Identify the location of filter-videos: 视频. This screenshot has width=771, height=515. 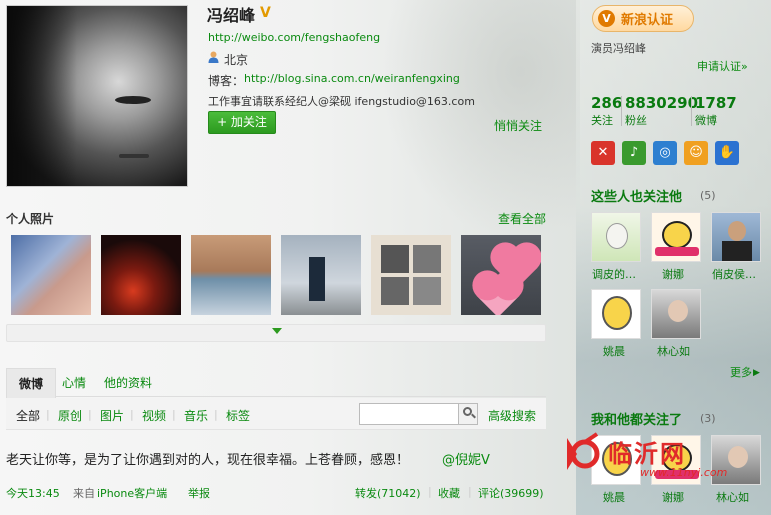
(154, 415).